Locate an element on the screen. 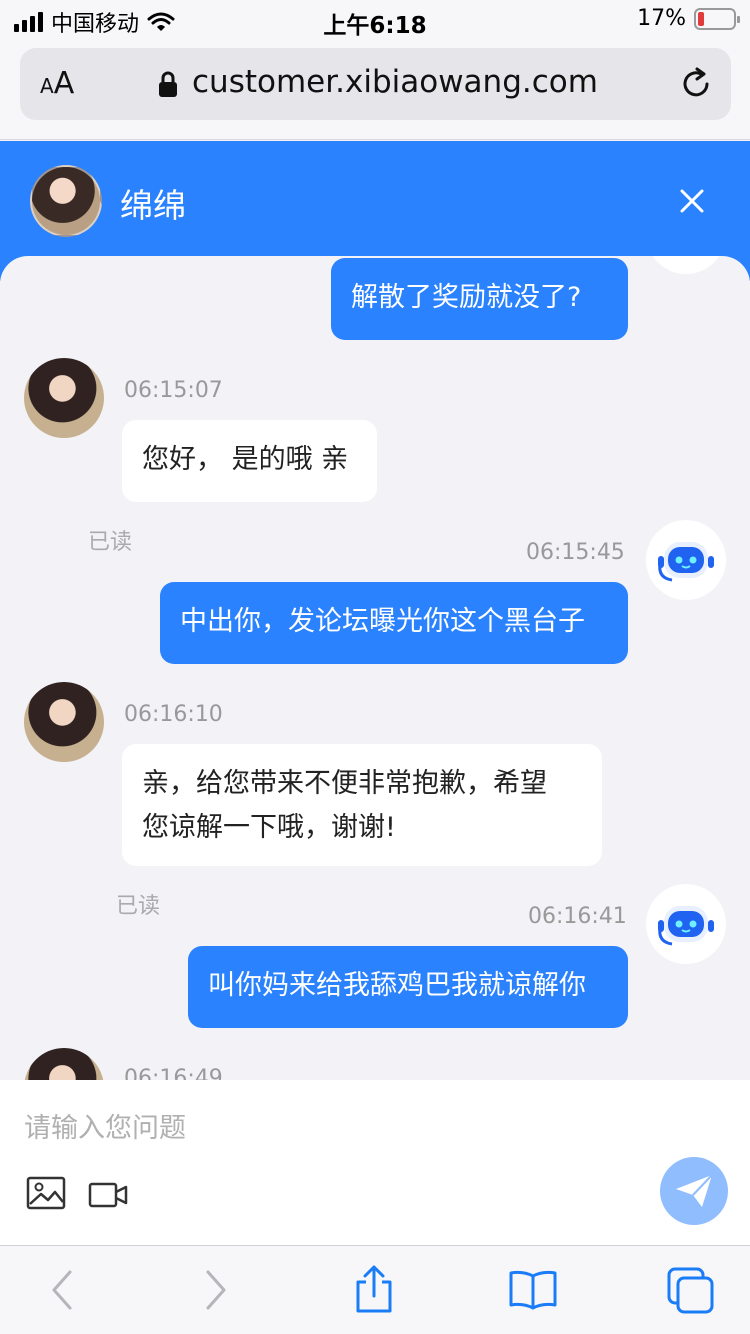  reload-icon is located at coordinates (697, 84).